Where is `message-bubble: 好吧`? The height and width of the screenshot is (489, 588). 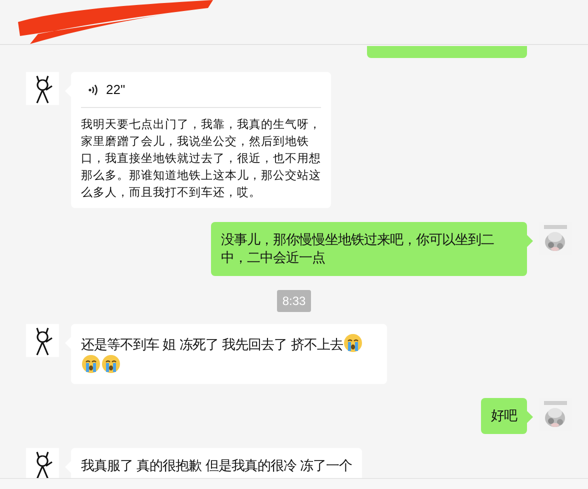
message-bubble: 好吧 is located at coordinates (504, 416).